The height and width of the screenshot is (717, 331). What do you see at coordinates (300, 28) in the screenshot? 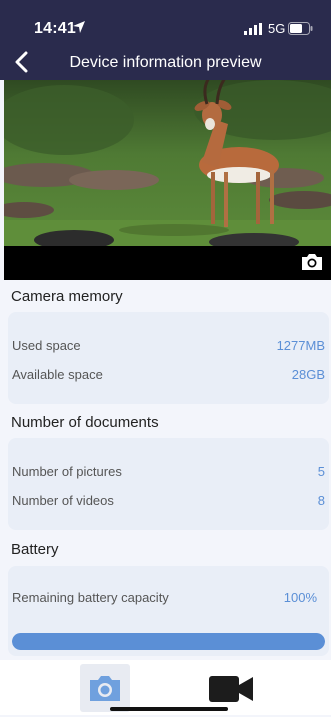
I see `battery-icon` at bounding box center [300, 28].